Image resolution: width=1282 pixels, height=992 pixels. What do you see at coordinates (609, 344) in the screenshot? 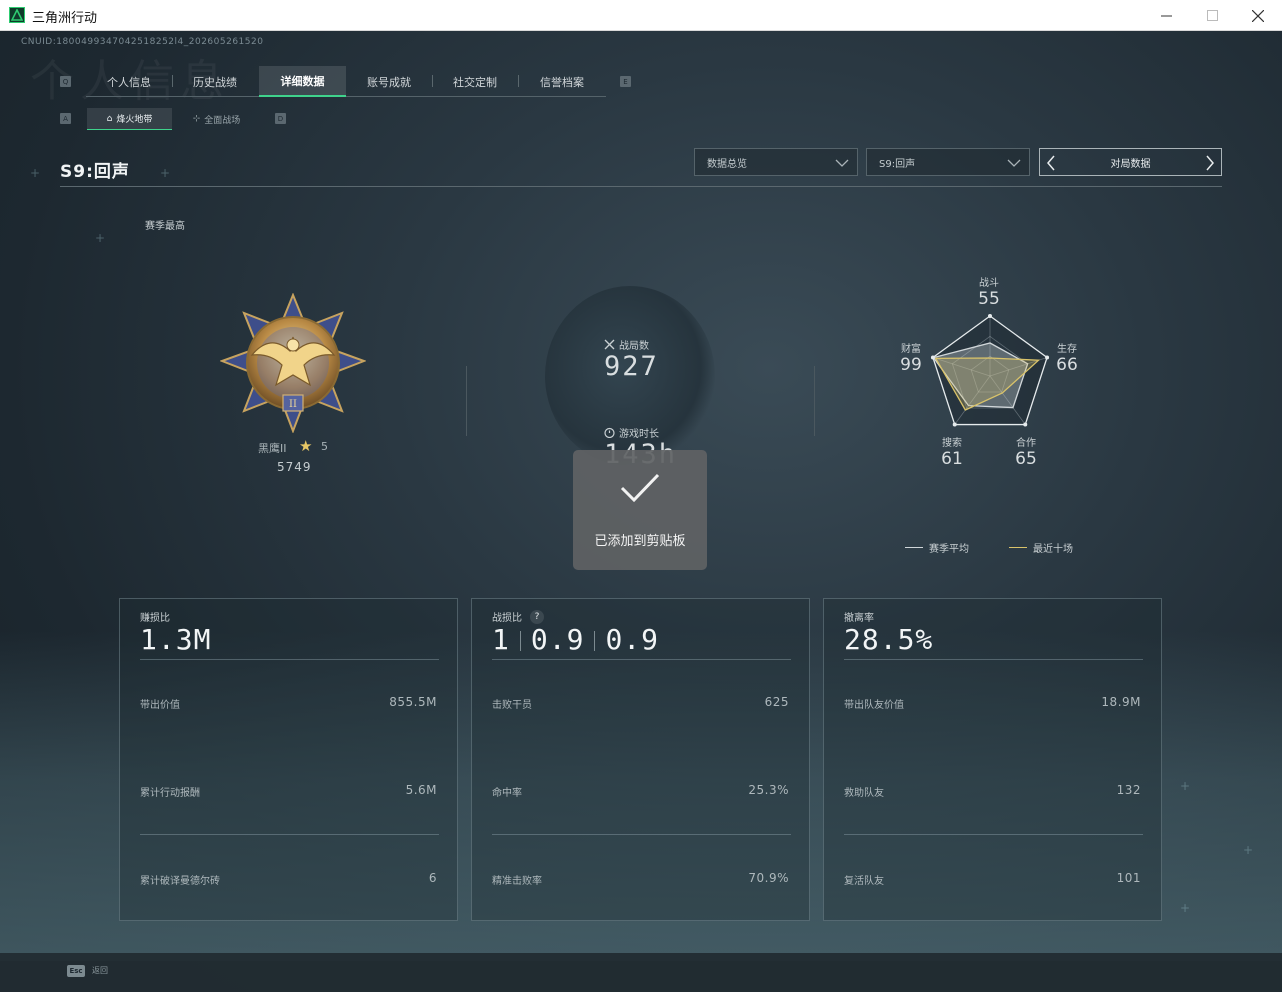
I see `crossed-swords-icon` at bounding box center [609, 344].